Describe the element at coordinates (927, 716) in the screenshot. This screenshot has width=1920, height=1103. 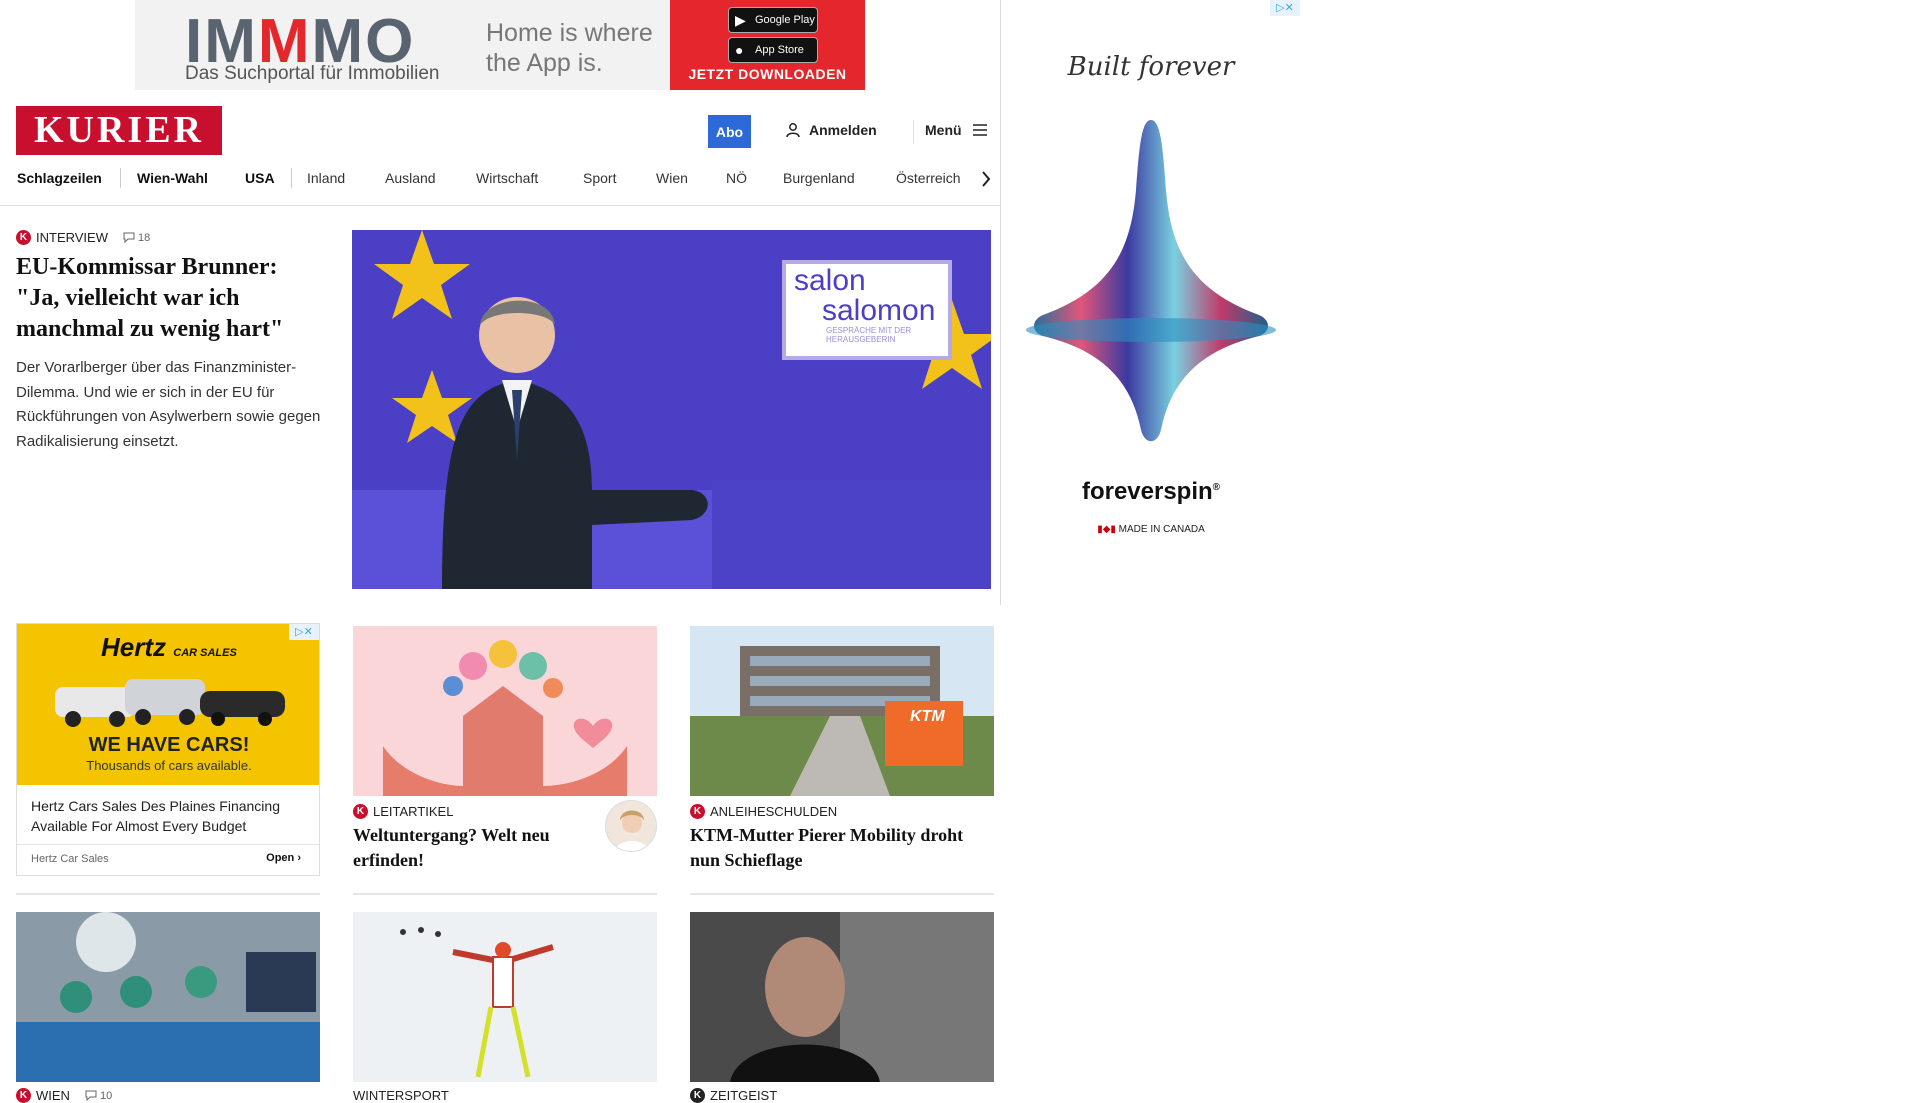
I see `ktm-sign-text: KTM` at that location.